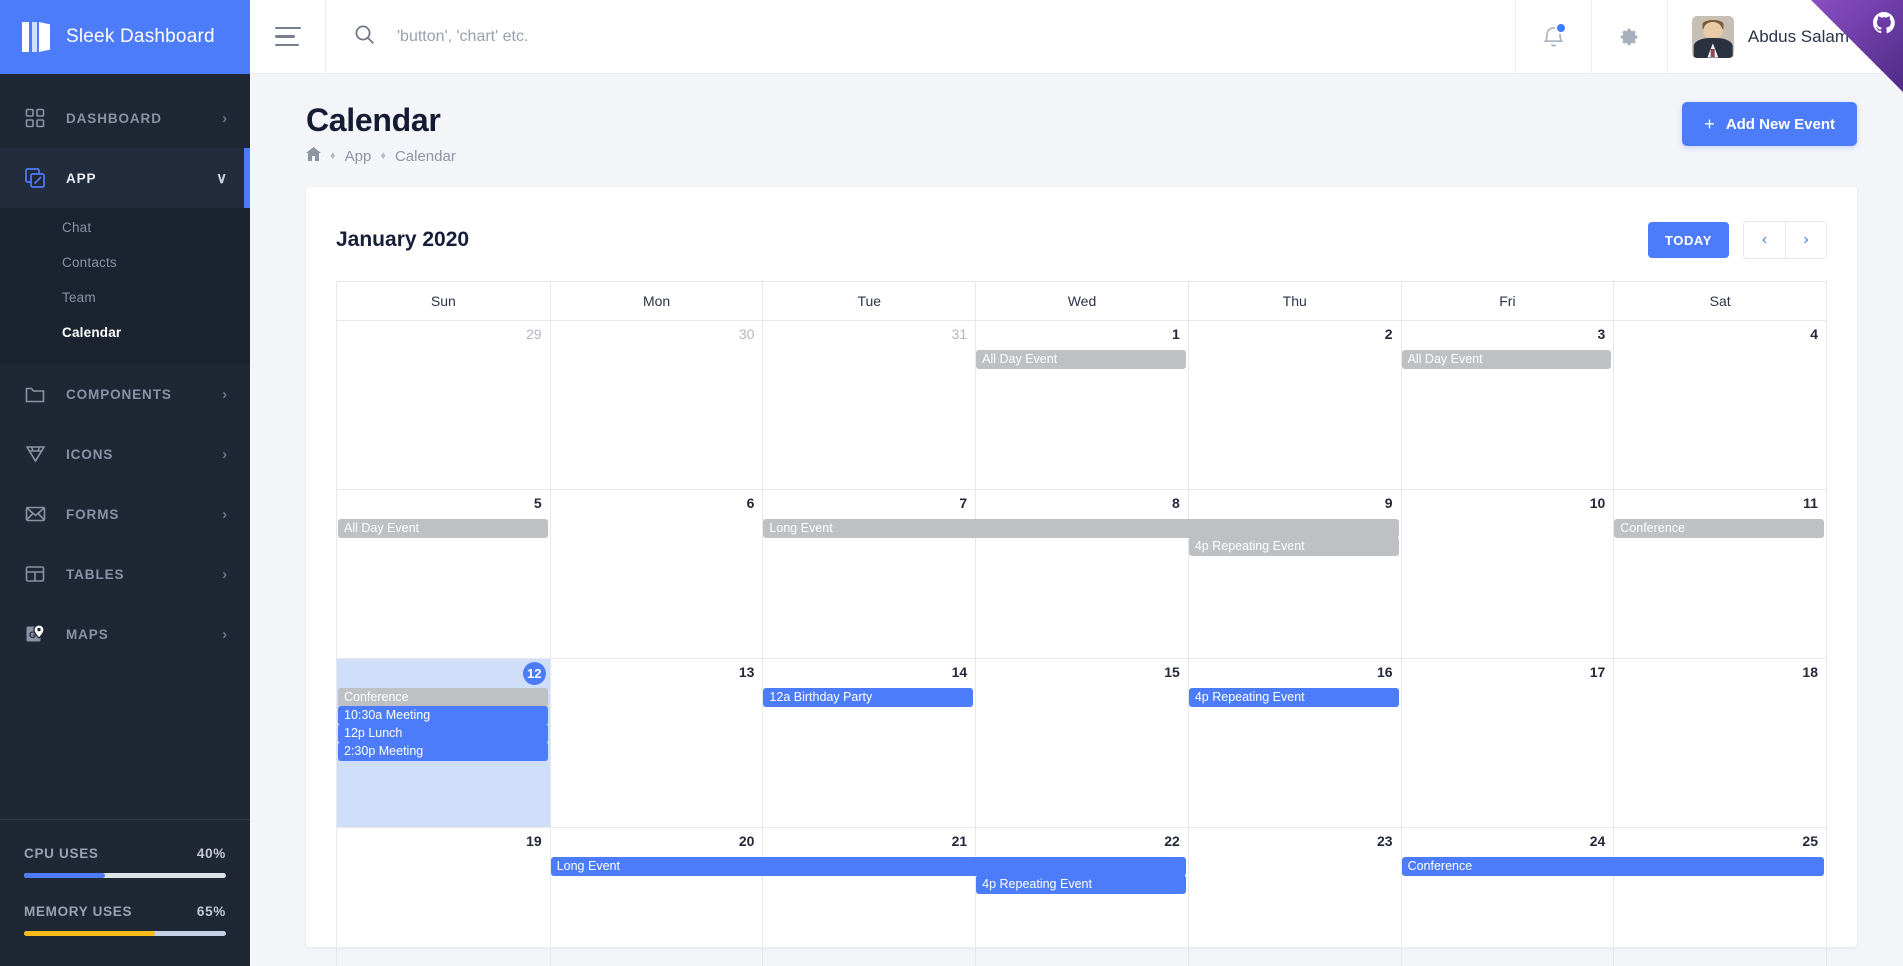  I want to click on calendar-day-cell: 14, so click(868, 743).